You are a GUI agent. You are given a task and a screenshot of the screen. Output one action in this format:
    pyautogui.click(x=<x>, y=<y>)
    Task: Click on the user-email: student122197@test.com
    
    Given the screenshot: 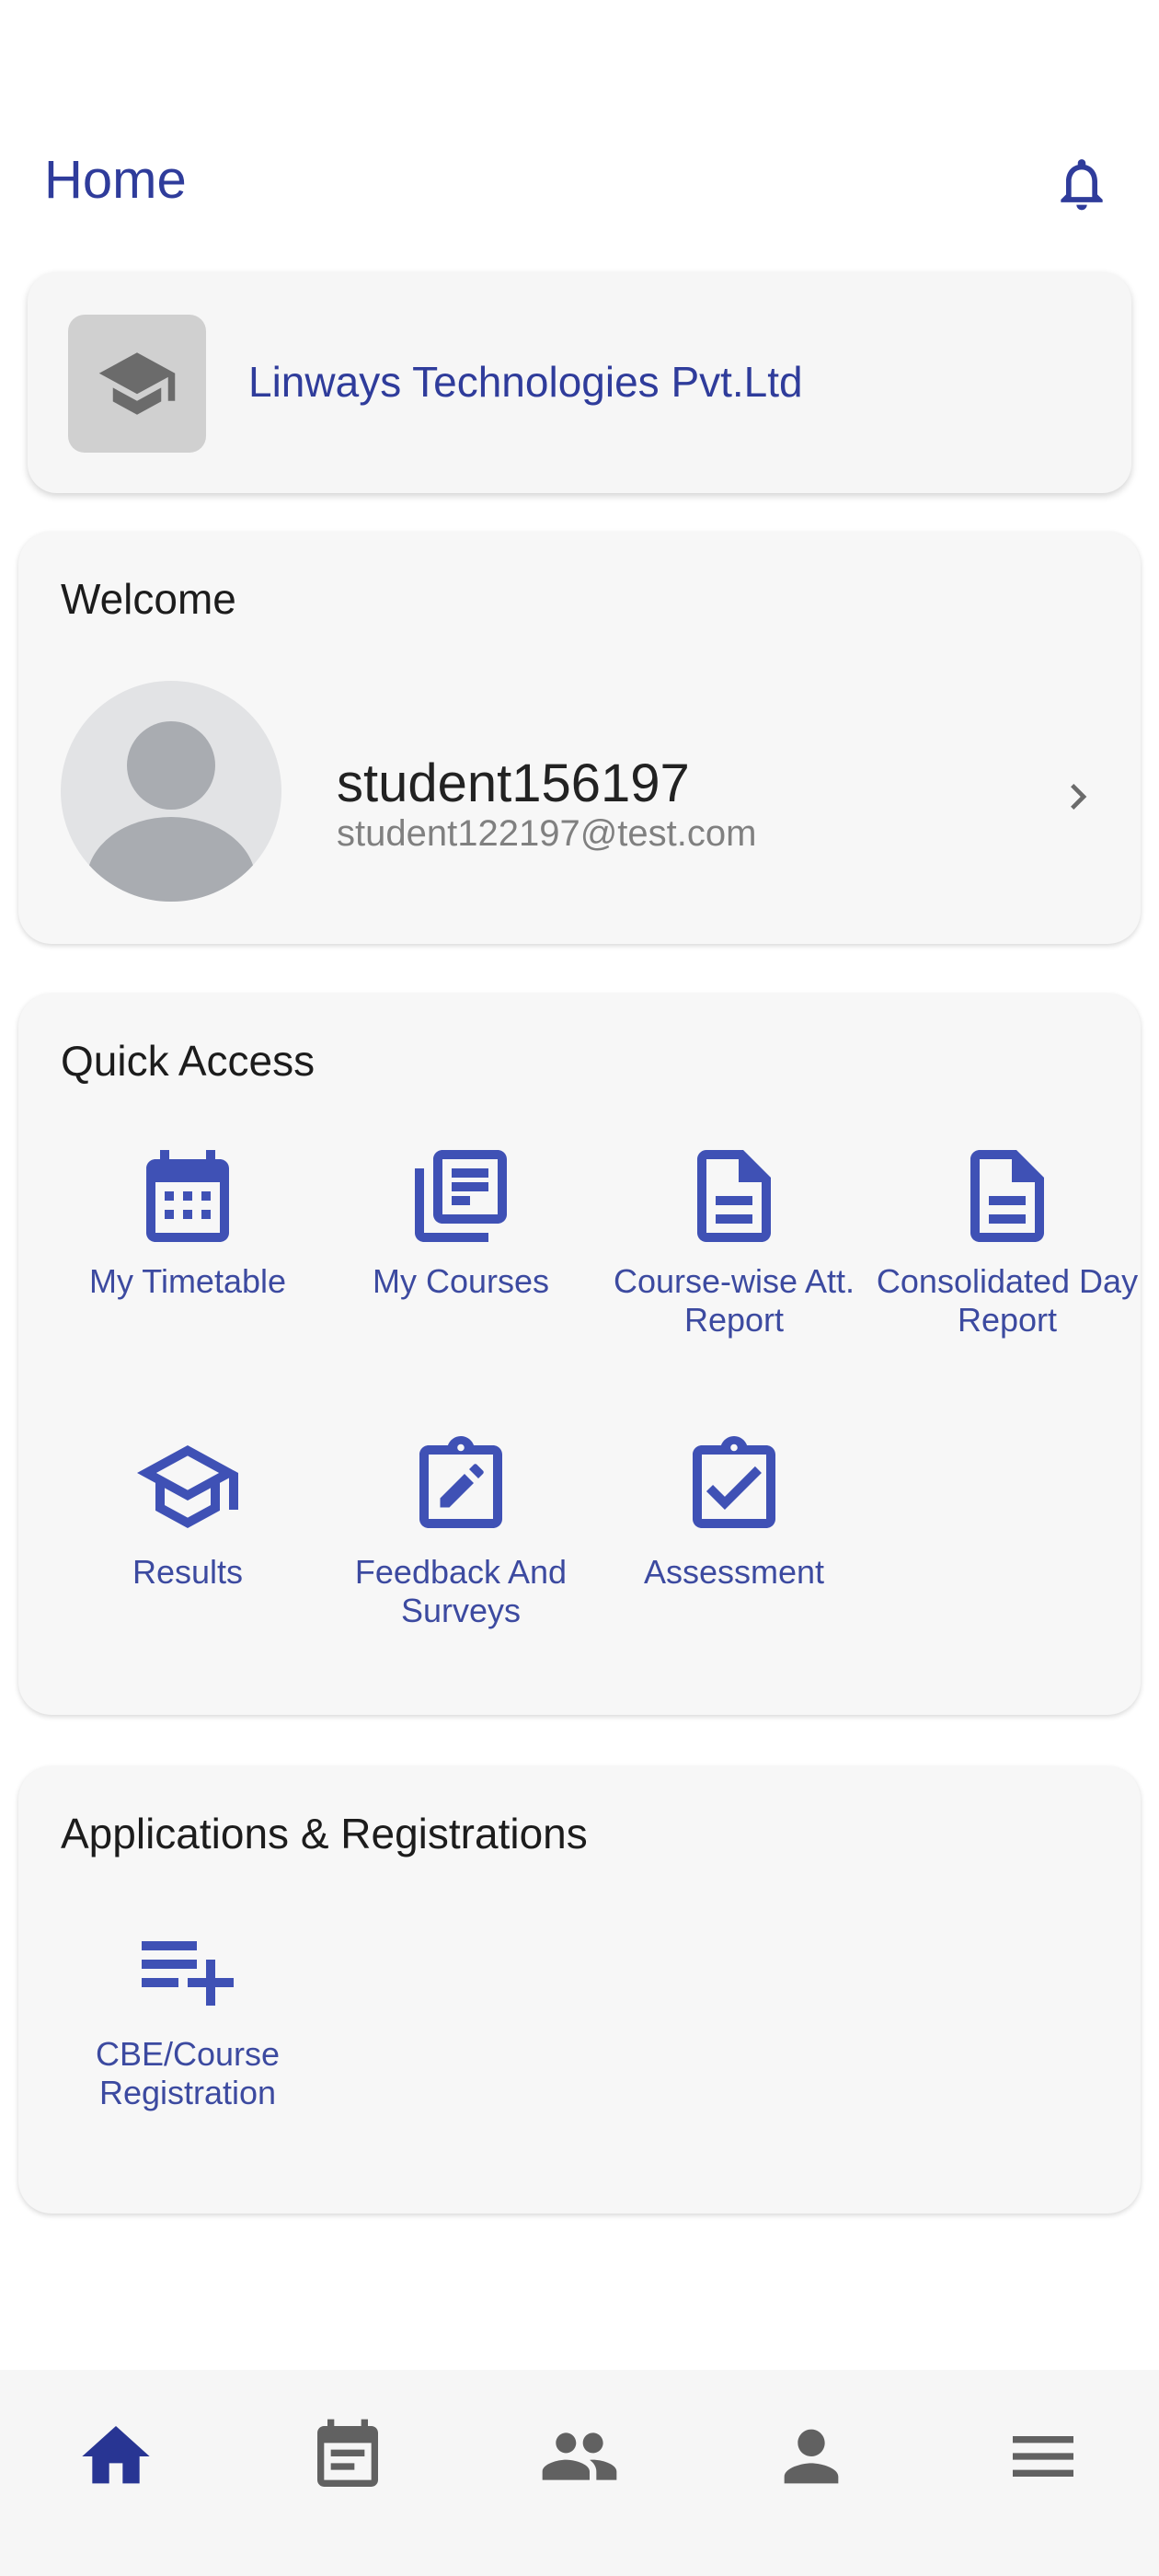 What is the action you would take?
    pyautogui.click(x=547, y=833)
    